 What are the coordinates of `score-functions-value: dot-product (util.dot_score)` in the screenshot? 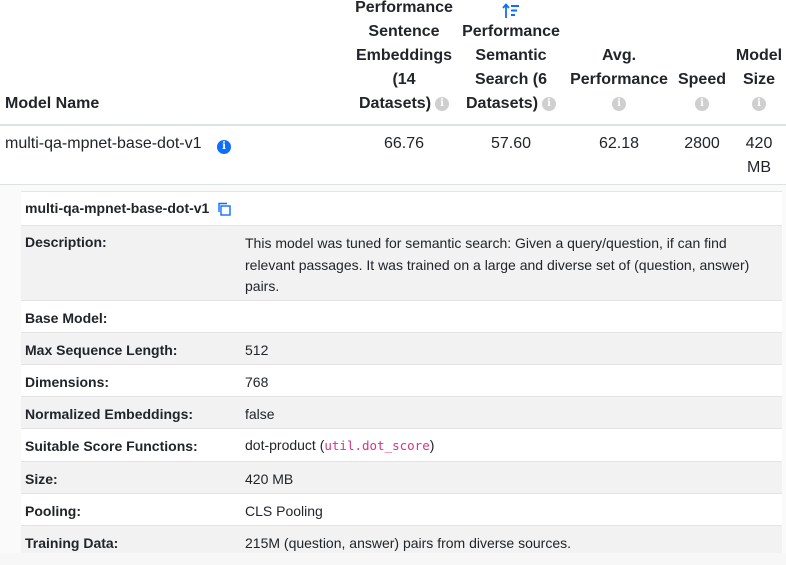 It's located at (511, 445).